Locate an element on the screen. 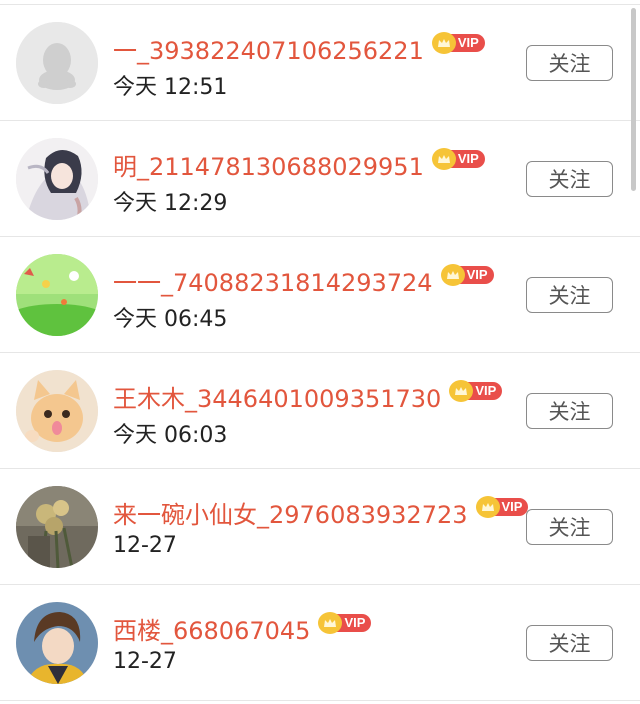 This screenshot has width=640, height=704. flowers-avatar-icon is located at coordinates (57, 527).